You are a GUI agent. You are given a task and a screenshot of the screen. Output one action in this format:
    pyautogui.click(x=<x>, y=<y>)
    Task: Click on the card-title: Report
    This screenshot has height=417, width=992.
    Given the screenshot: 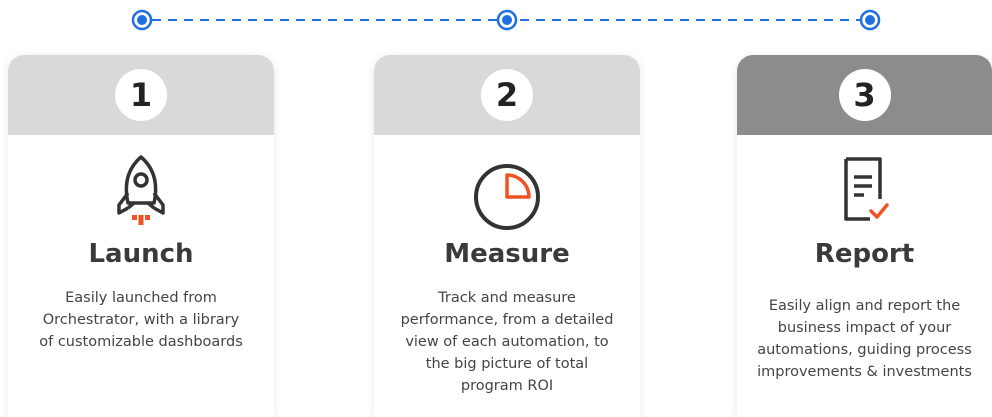 What is the action you would take?
    pyautogui.click(x=864, y=254)
    